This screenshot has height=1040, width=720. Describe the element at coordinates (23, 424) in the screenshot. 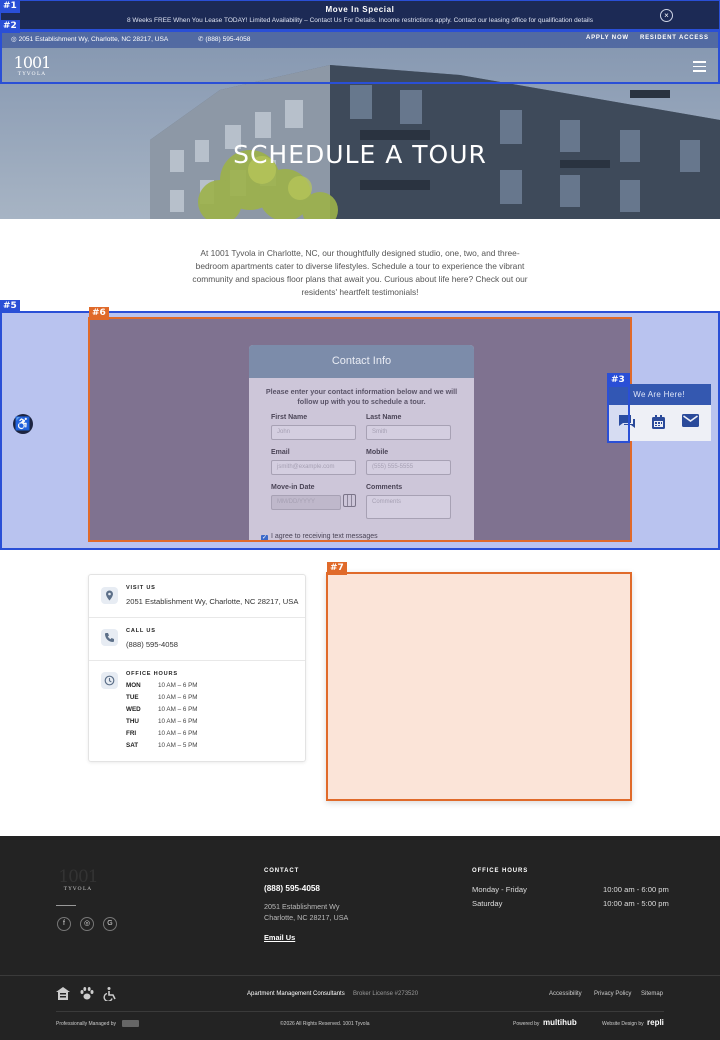

I see `accessibility-icon: ♿` at that location.